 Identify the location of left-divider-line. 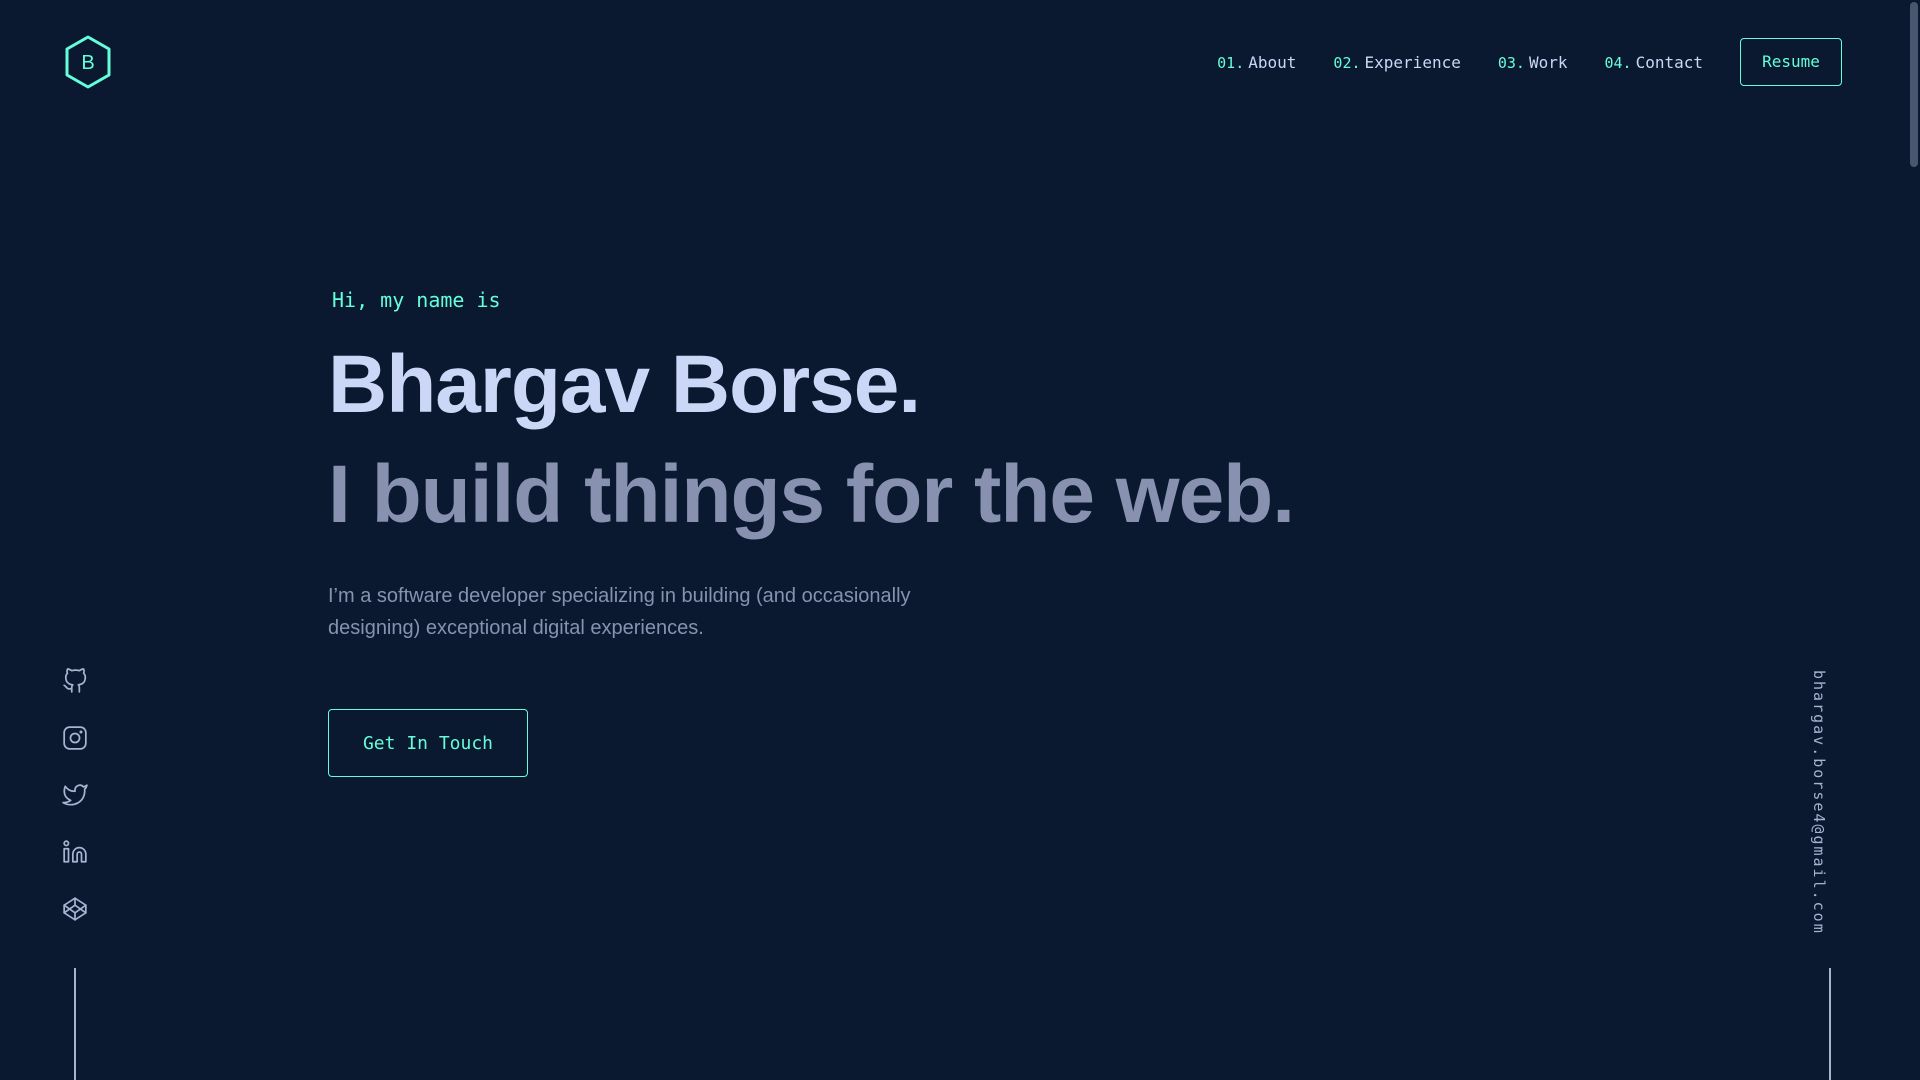
(75, 1024).